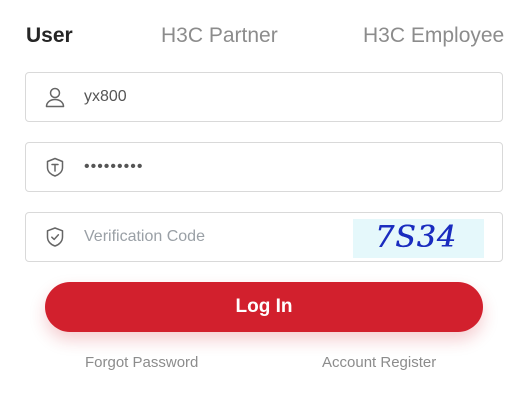 The height and width of the screenshot is (404, 529). I want to click on verification-code-input, so click(229, 237).